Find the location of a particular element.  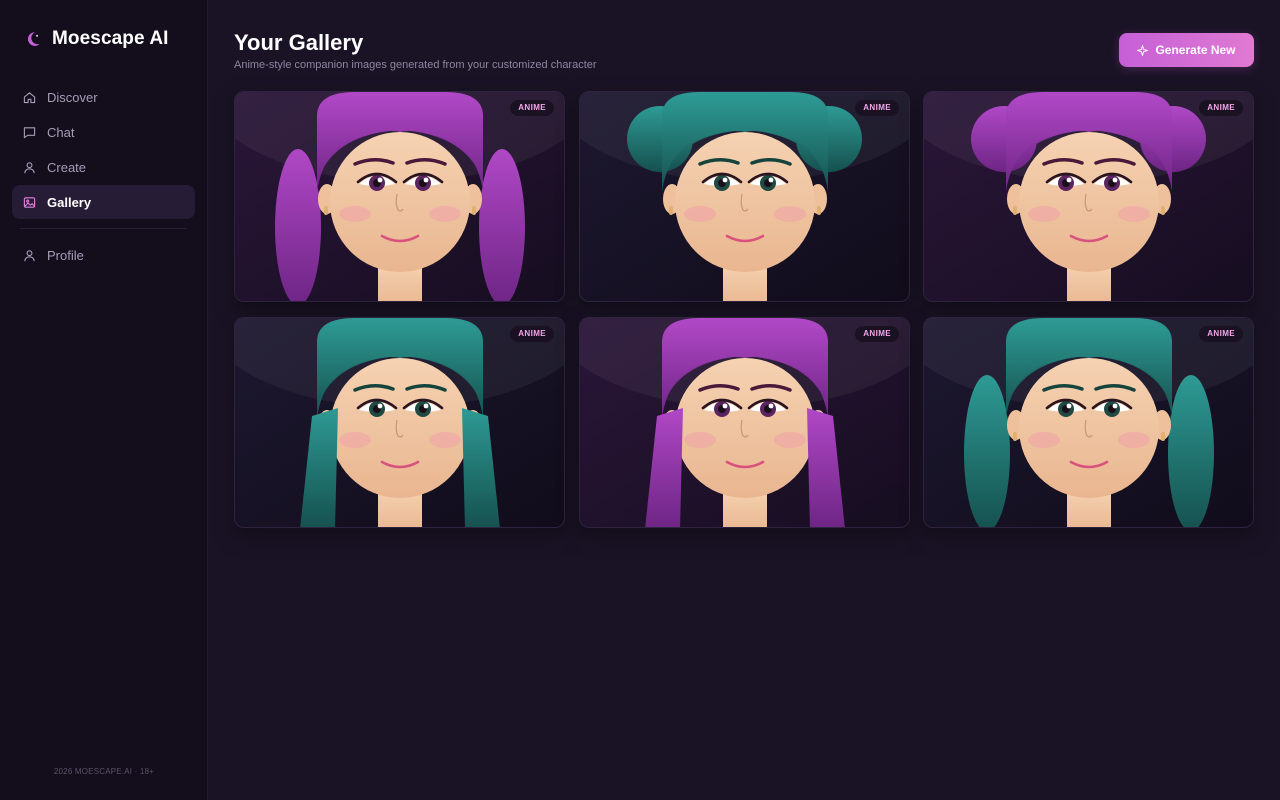

generate-new-button: Generate New is located at coordinates (1186, 50).